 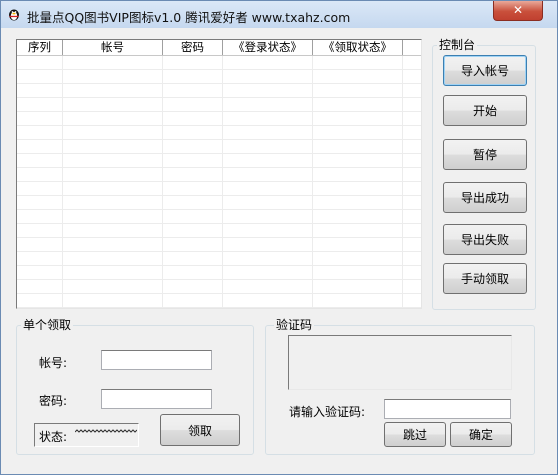 What do you see at coordinates (14, 15) in the screenshot?
I see `penguin-icon` at bounding box center [14, 15].